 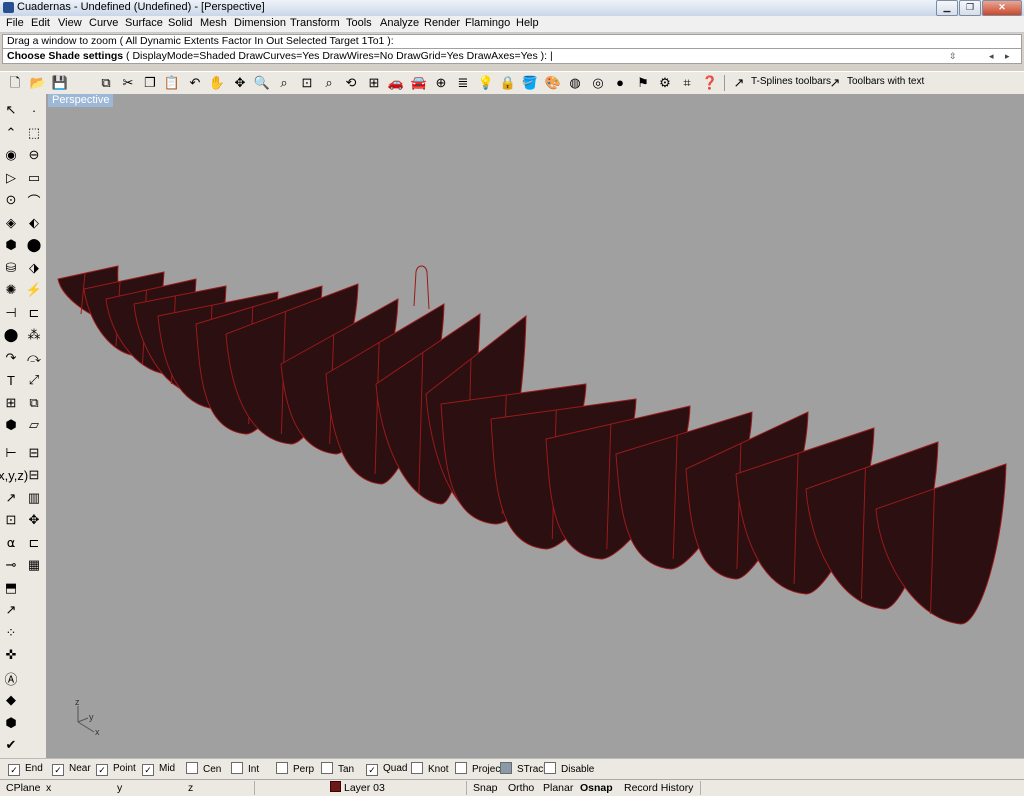 I want to click on undo-icon: ↶, so click(x=195, y=83).